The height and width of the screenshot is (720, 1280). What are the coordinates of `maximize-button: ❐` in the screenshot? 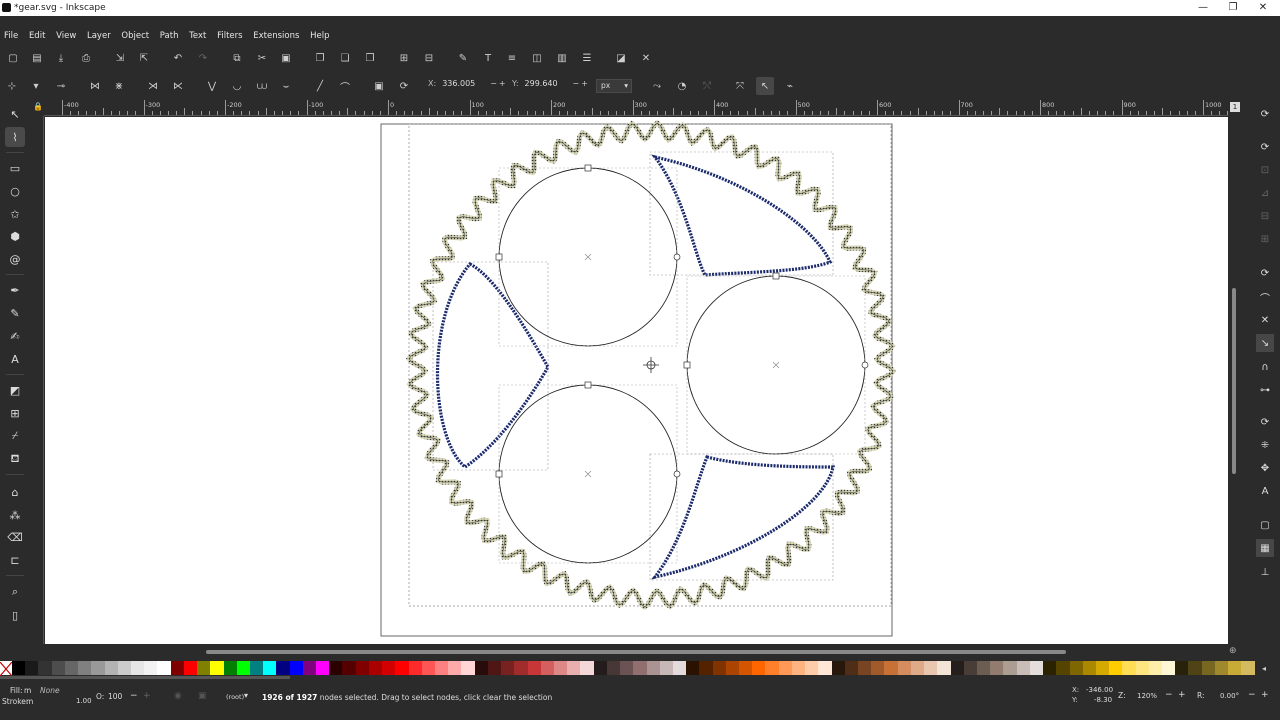 It's located at (1233, 8).